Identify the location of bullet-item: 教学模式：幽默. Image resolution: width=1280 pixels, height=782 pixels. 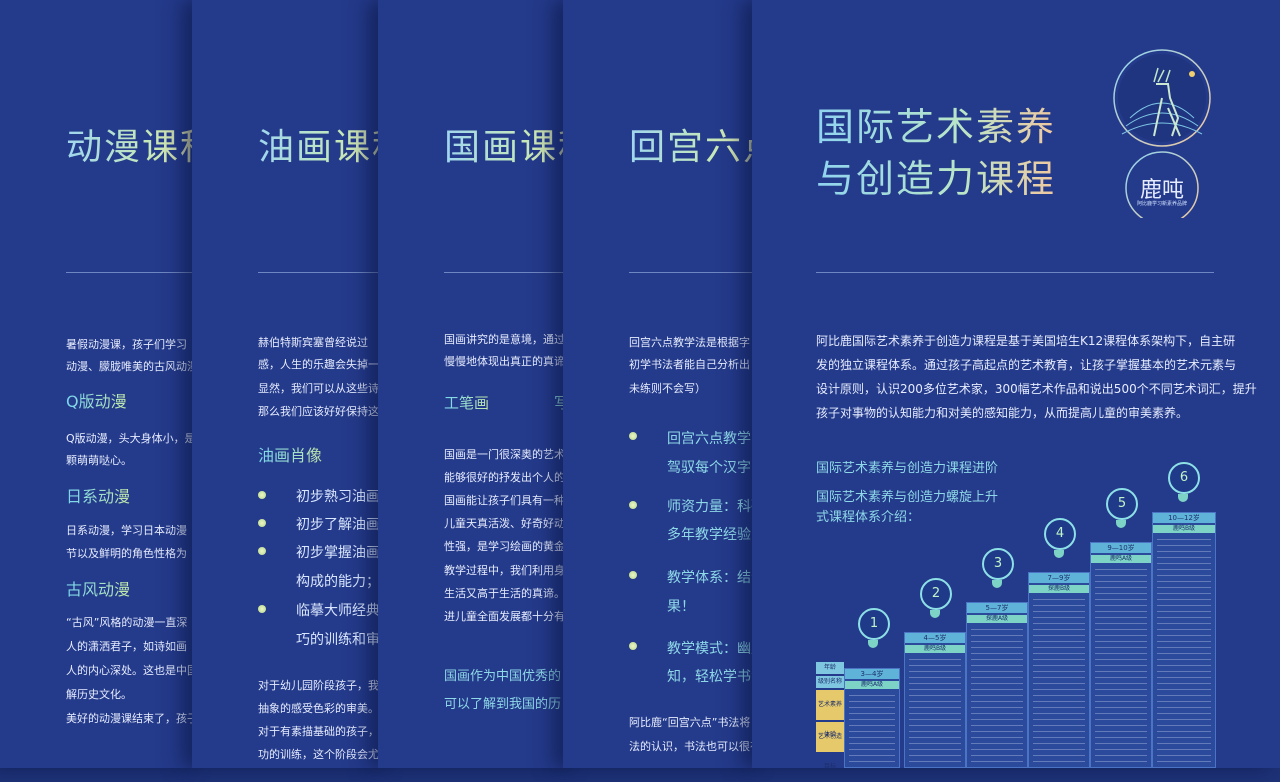
(715, 649).